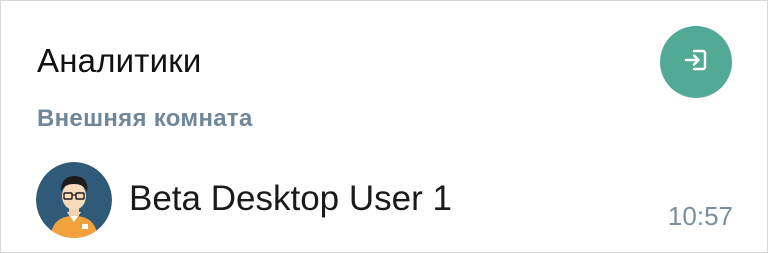 The width and height of the screenshot is (768, 253). I want to click on avatar, so click(74, 200).